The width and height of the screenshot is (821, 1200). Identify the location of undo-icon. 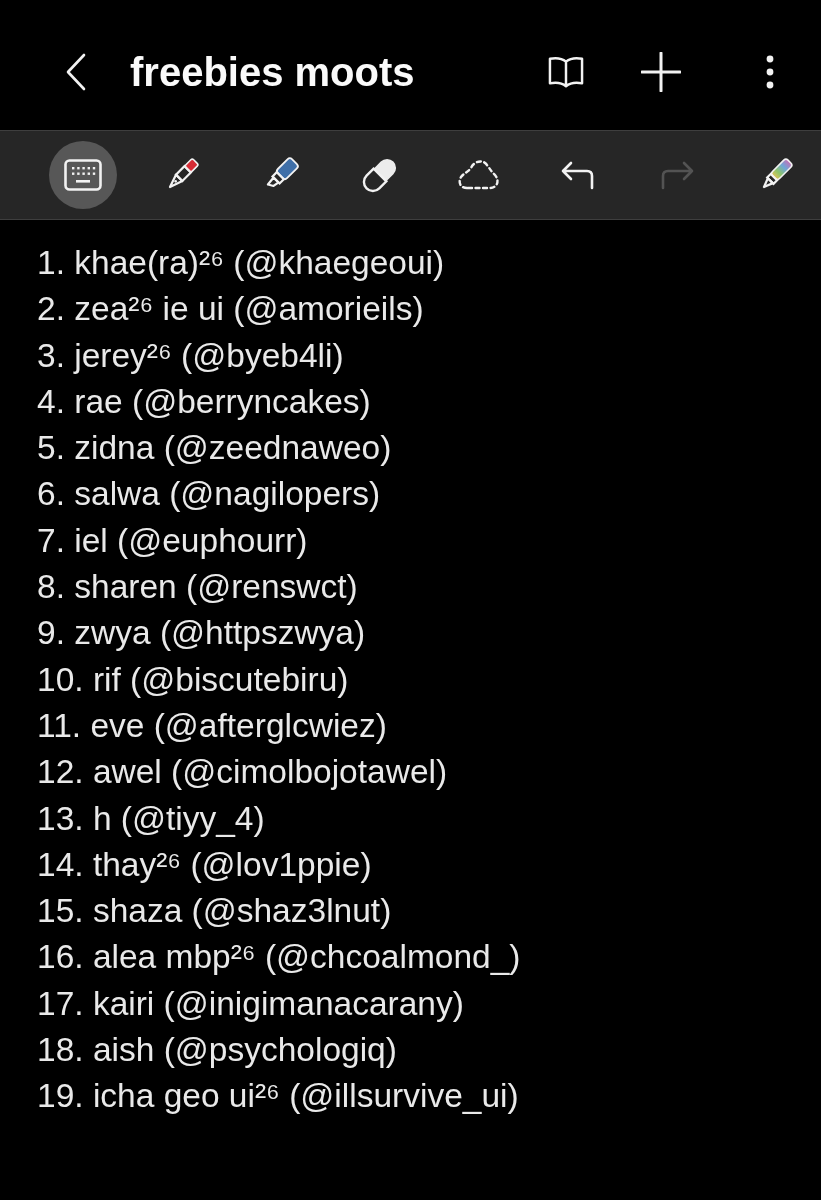
(578, 175).